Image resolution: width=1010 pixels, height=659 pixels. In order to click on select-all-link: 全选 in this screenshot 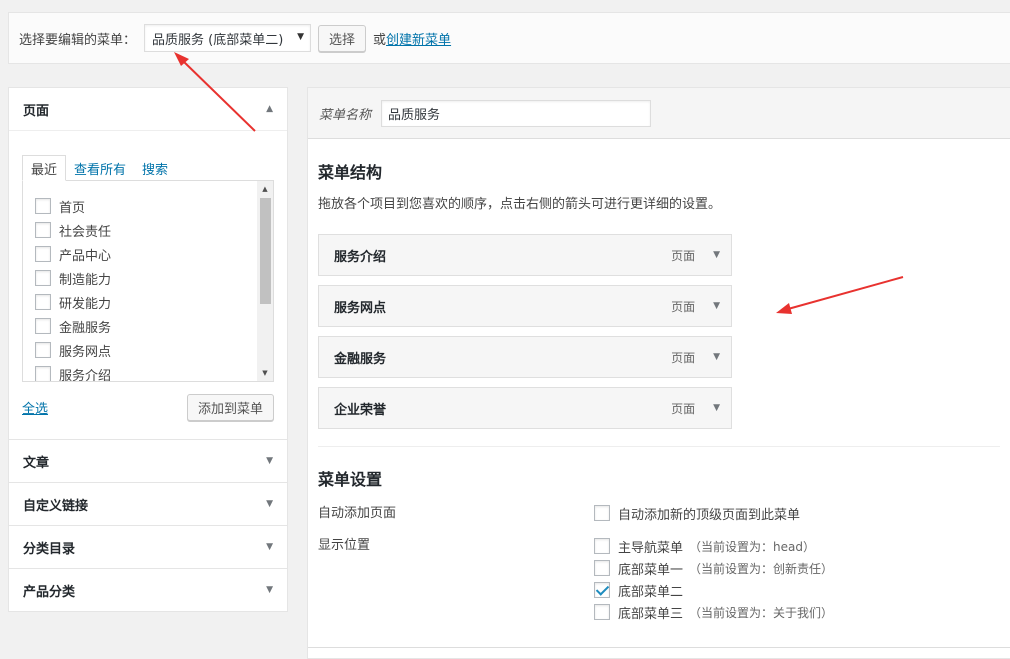, I will do `click(35, 407)`.